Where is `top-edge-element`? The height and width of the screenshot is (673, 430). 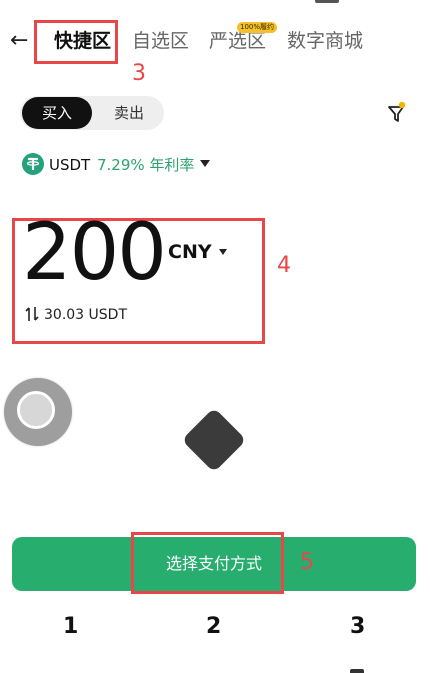 top-edge-element is located at coordinates (327, 1).